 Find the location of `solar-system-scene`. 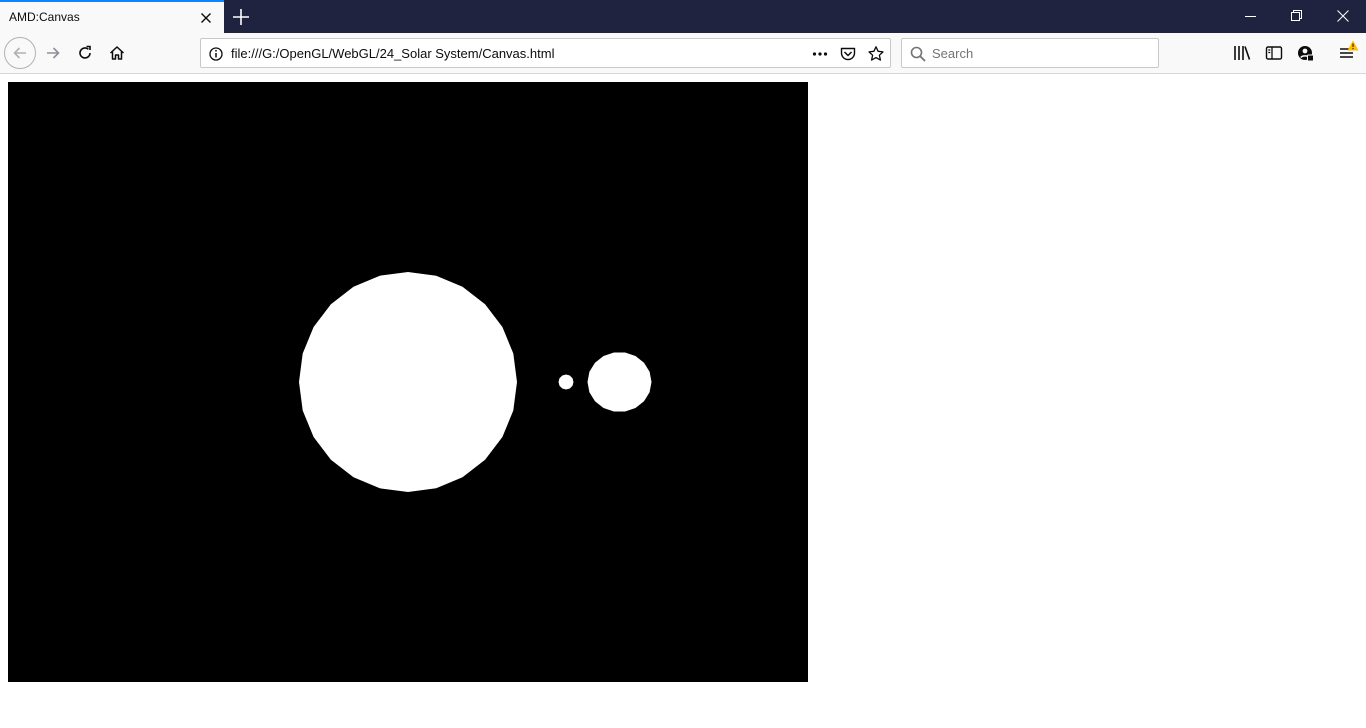

solar-system-scene is located at coordinates (475, 382).